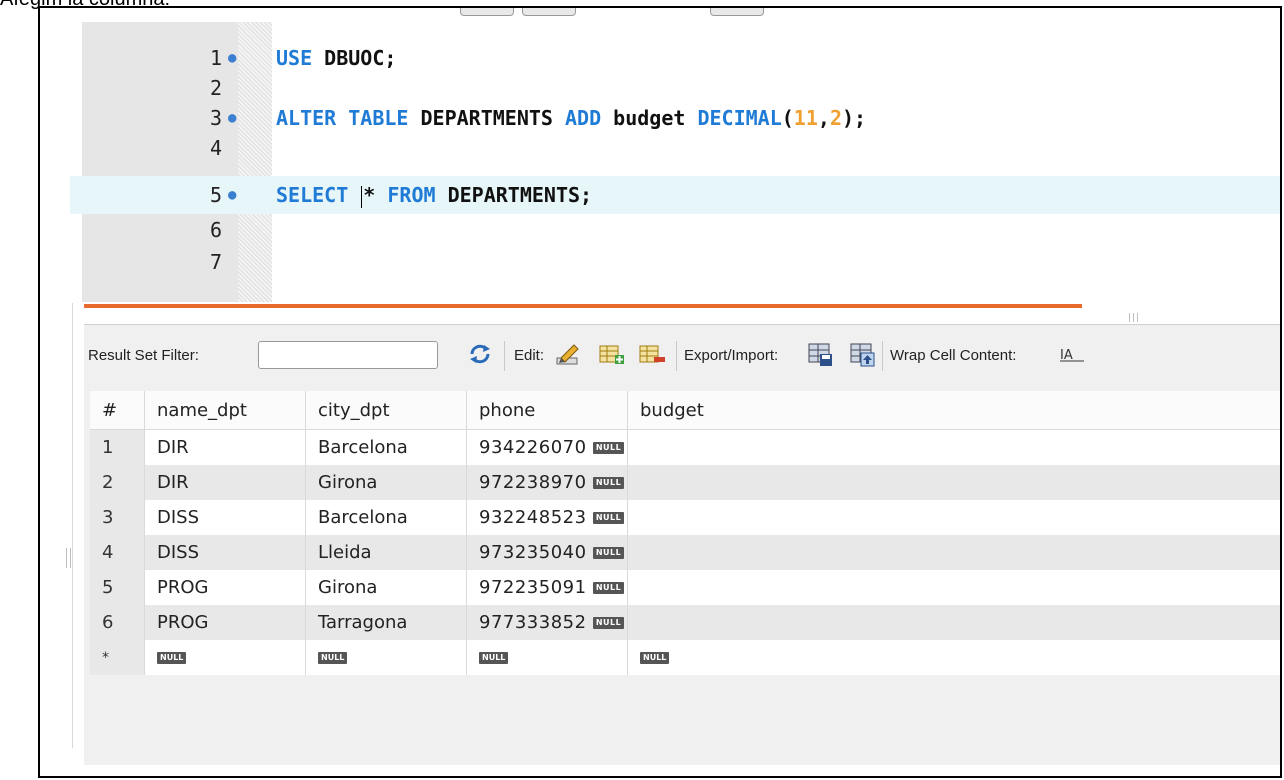  Describe the element at coordinates (823, 118) in the screenshot. I see `sql-text: ,` at that location.